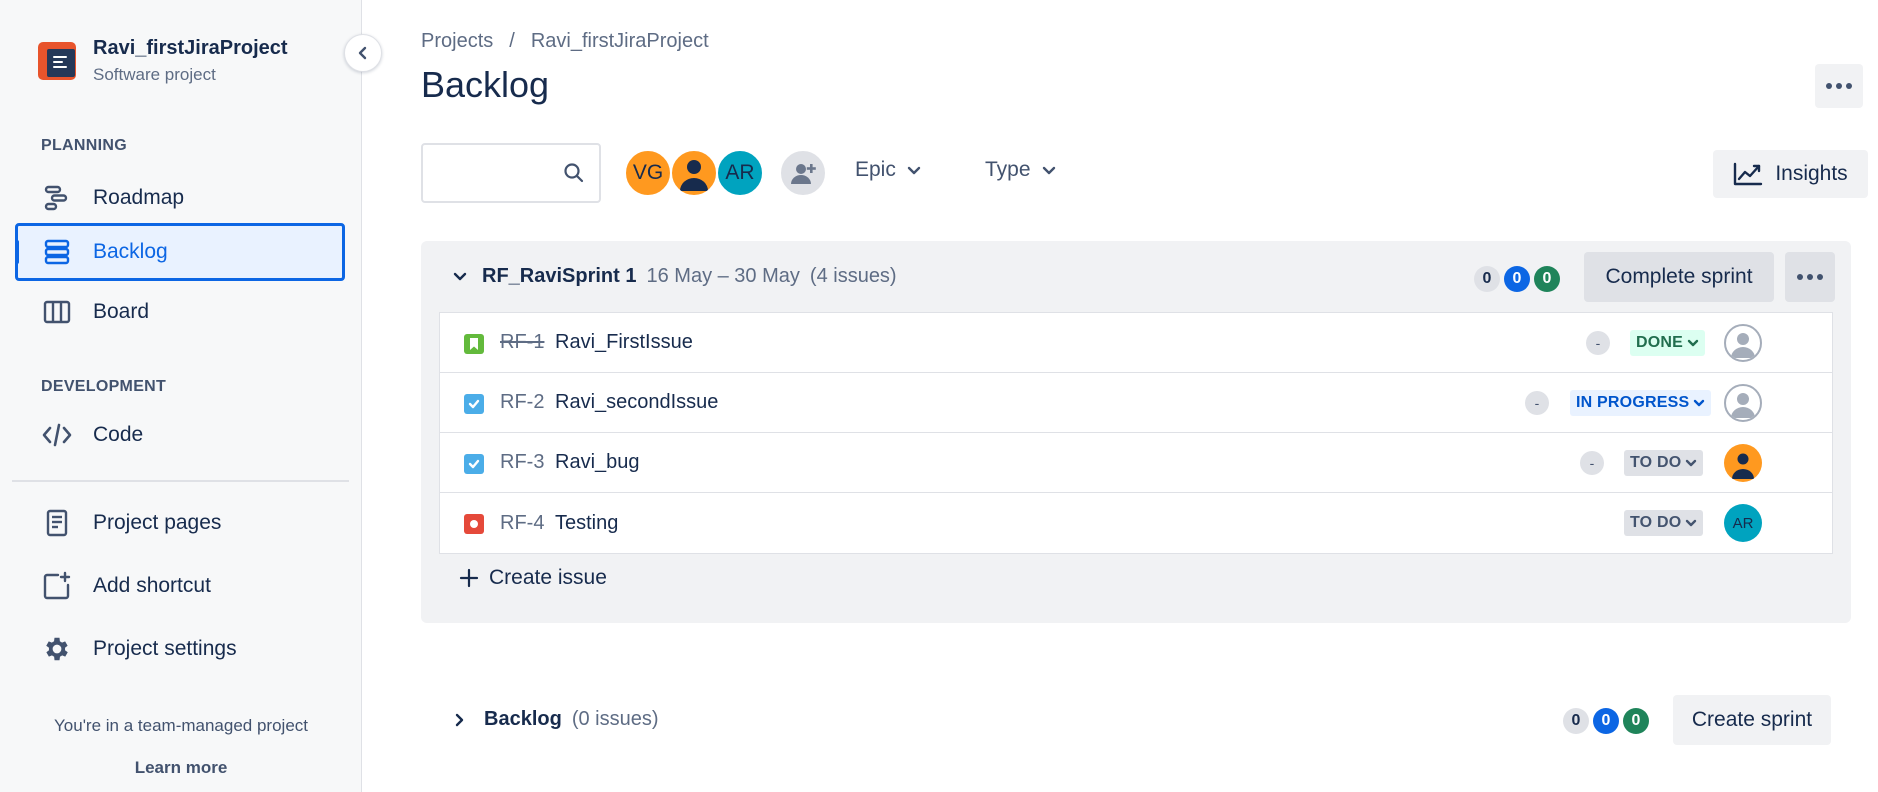  What do you see at coordinates (1839, 86) in the screenshot?
I see `page-more-actions-button` at bounding box center [1839, 86].